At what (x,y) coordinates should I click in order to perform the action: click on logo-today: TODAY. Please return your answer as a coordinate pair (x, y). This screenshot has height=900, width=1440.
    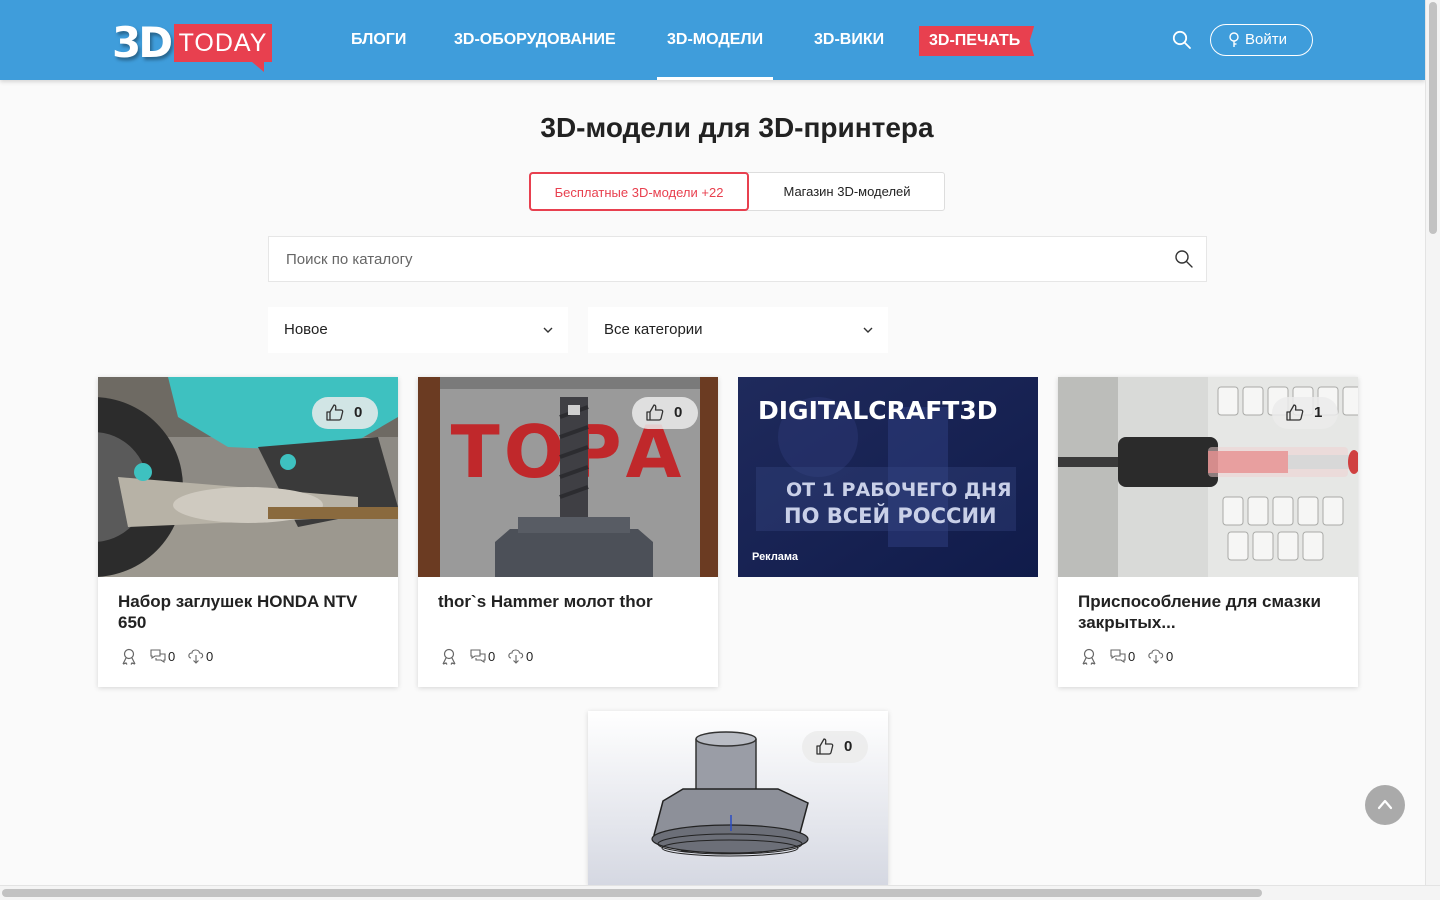
    Looking at the image, I should click on (223, 43).